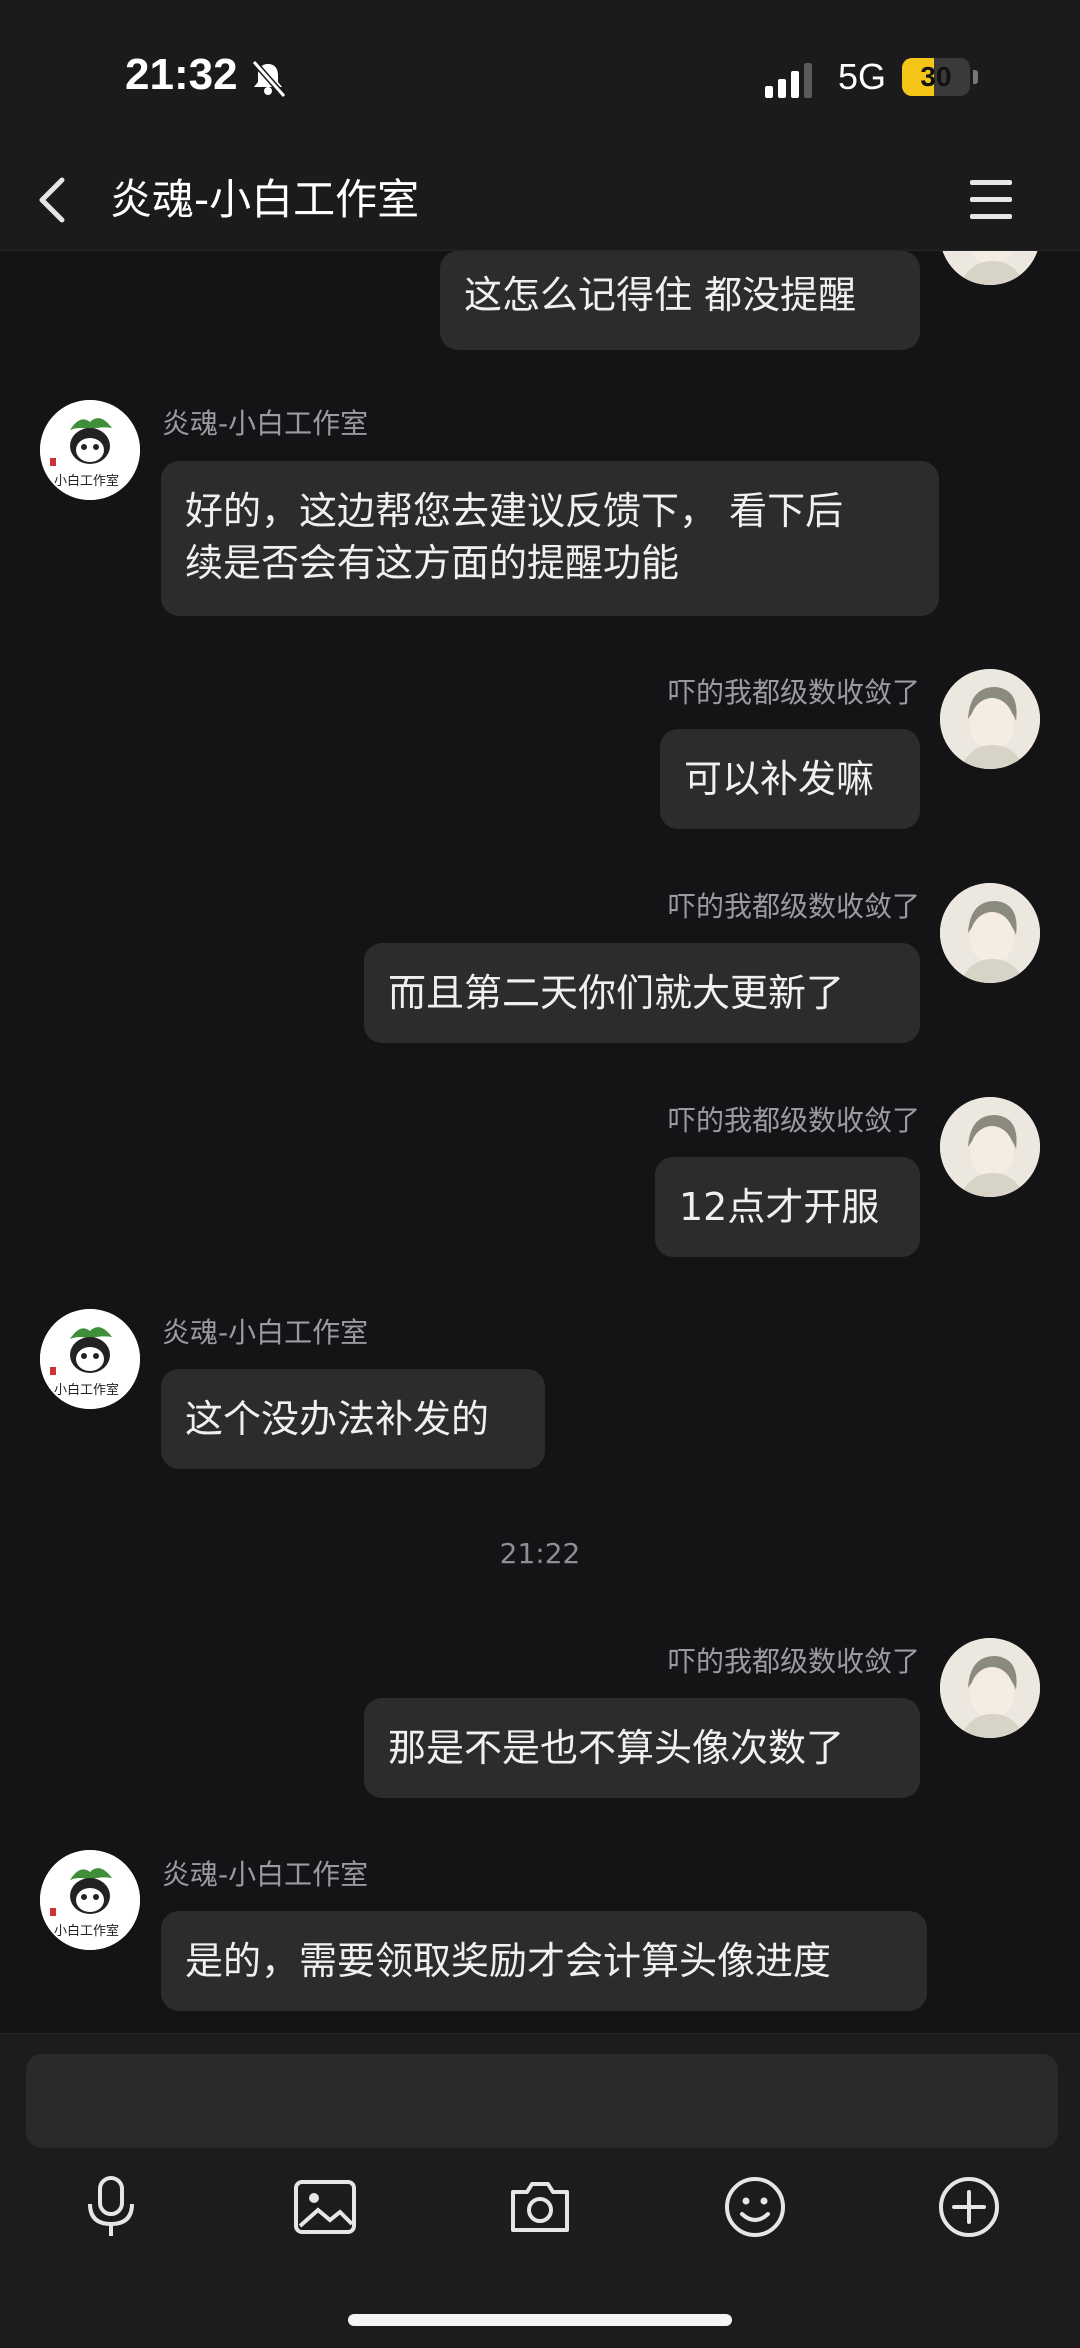 The height and width of the screenshot is (2348, 1080). Describe the element at coordinates (540, 75) in the screenshot. I see `status-bar: 21:32 5G 30` at that location.